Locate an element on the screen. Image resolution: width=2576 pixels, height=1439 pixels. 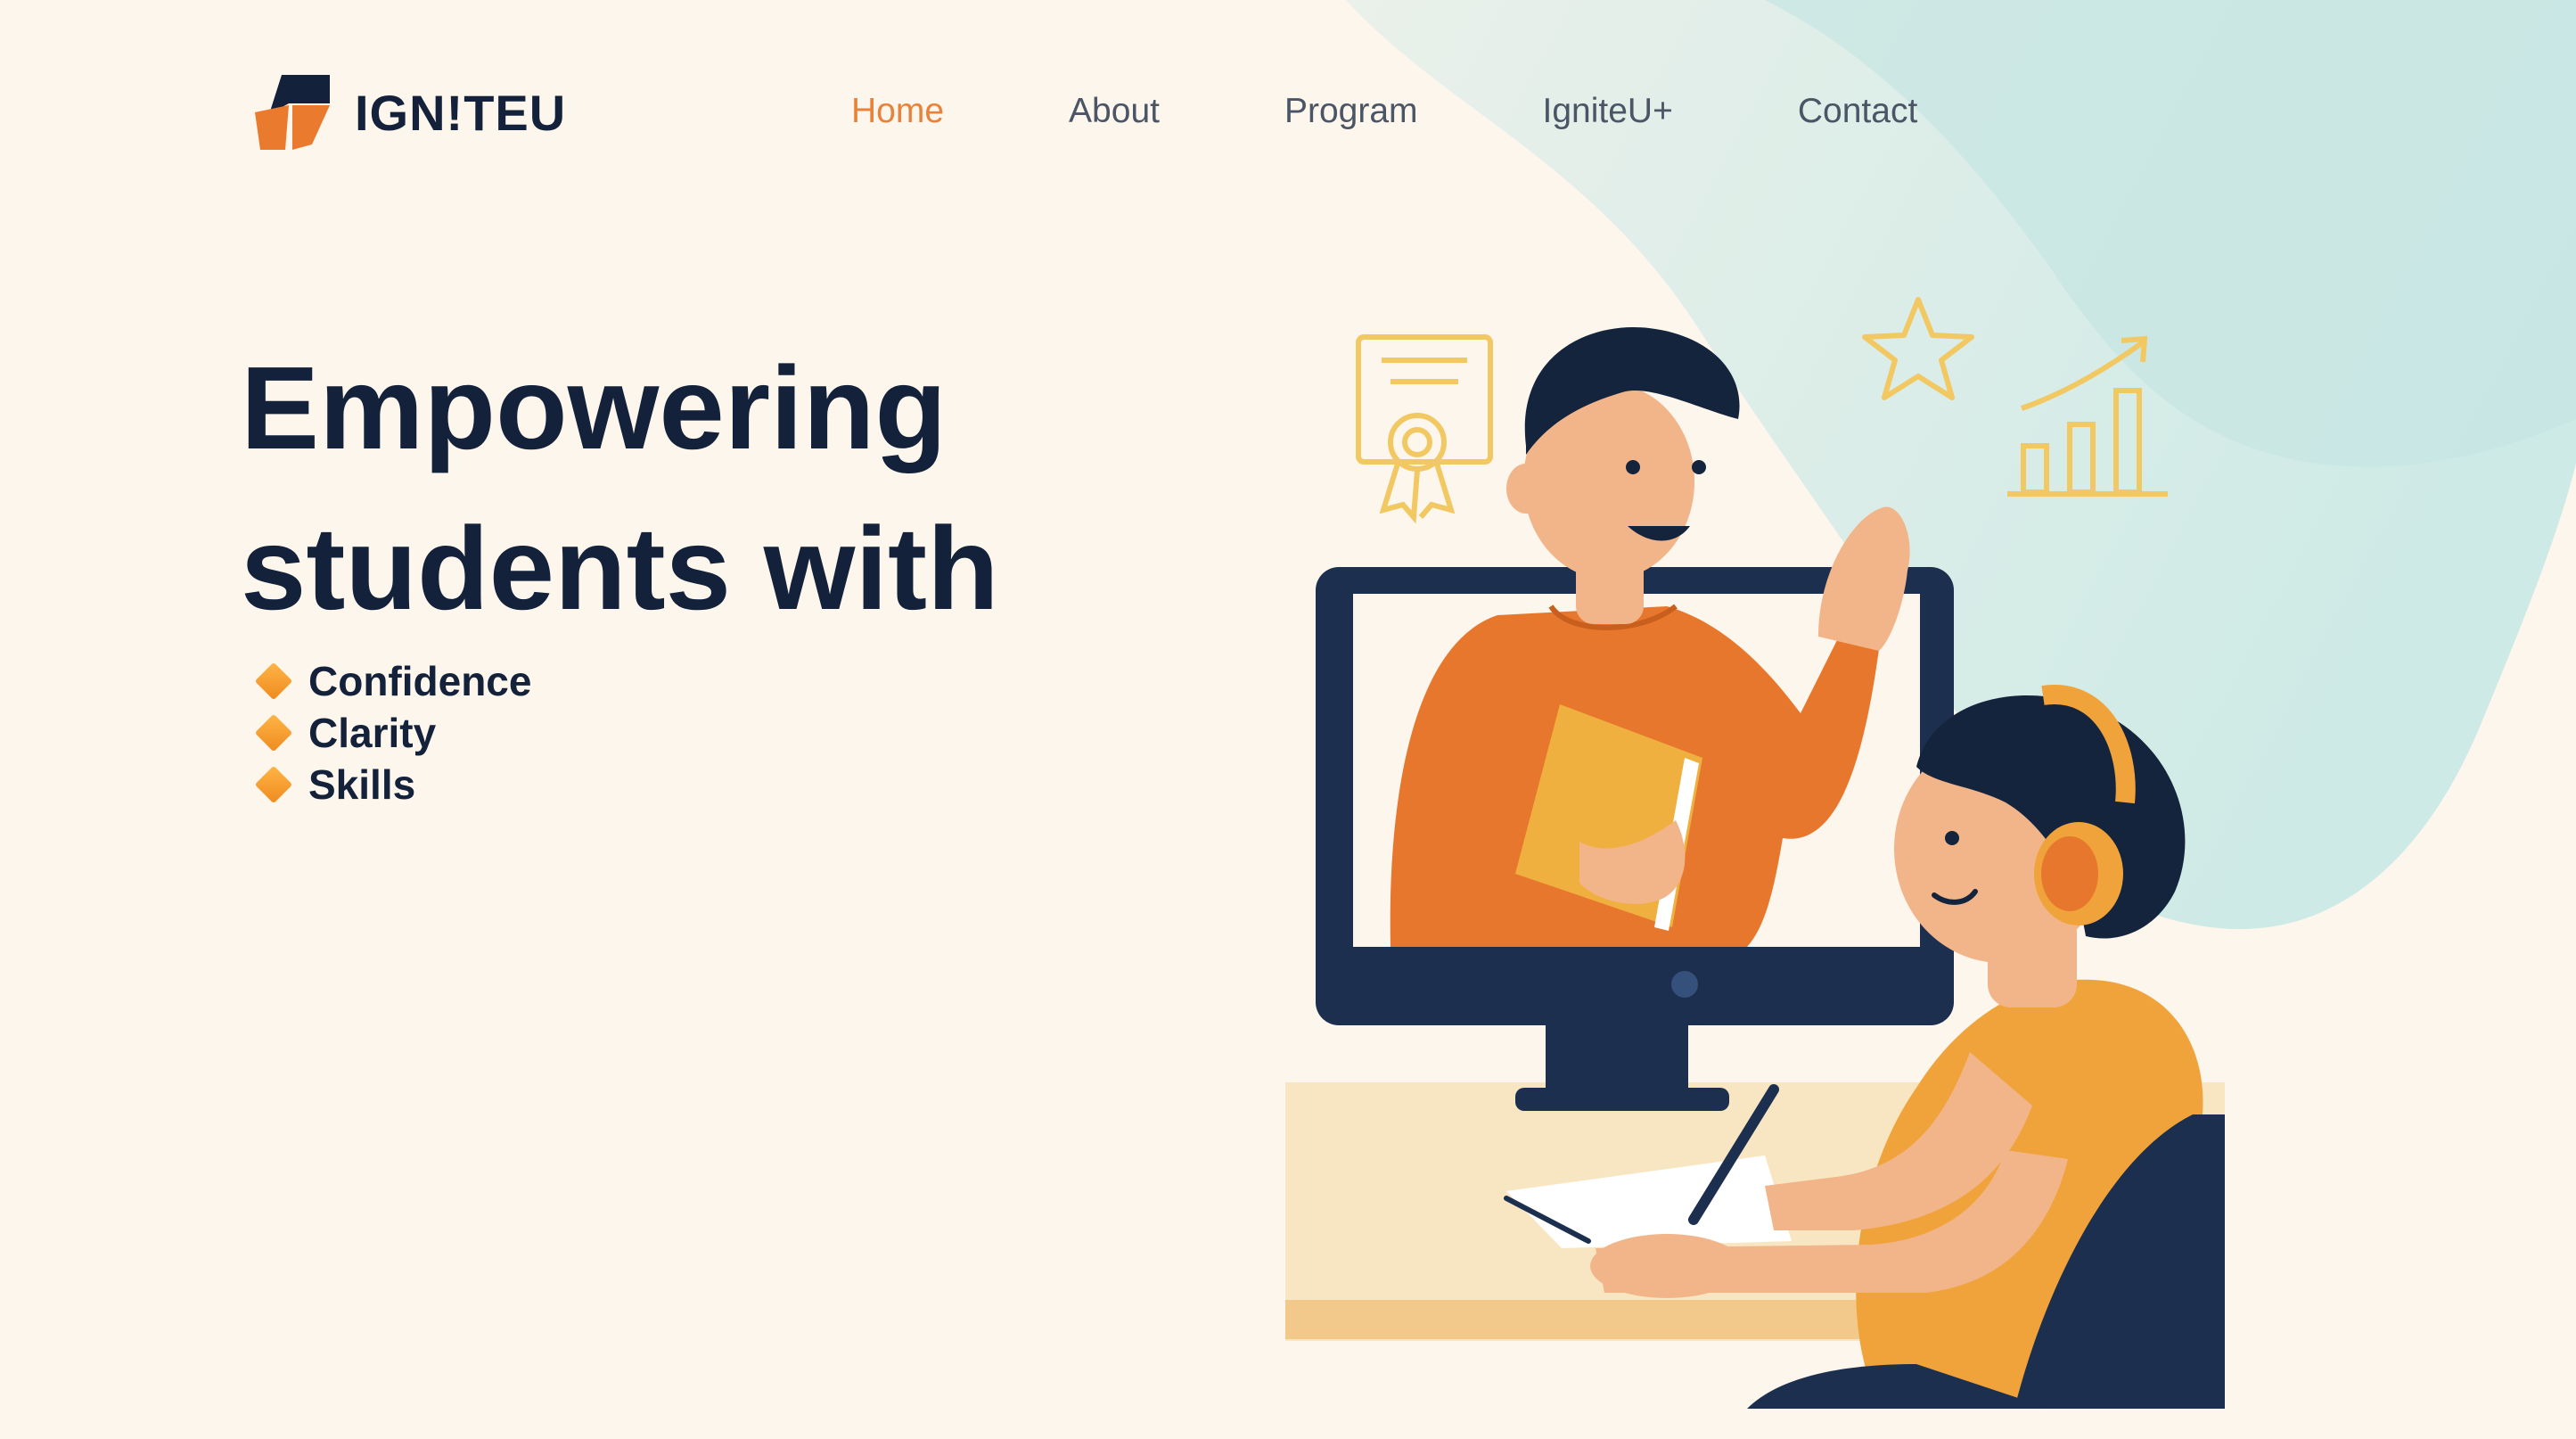
nav-item-home: Home is located at coordinates (897, 111).